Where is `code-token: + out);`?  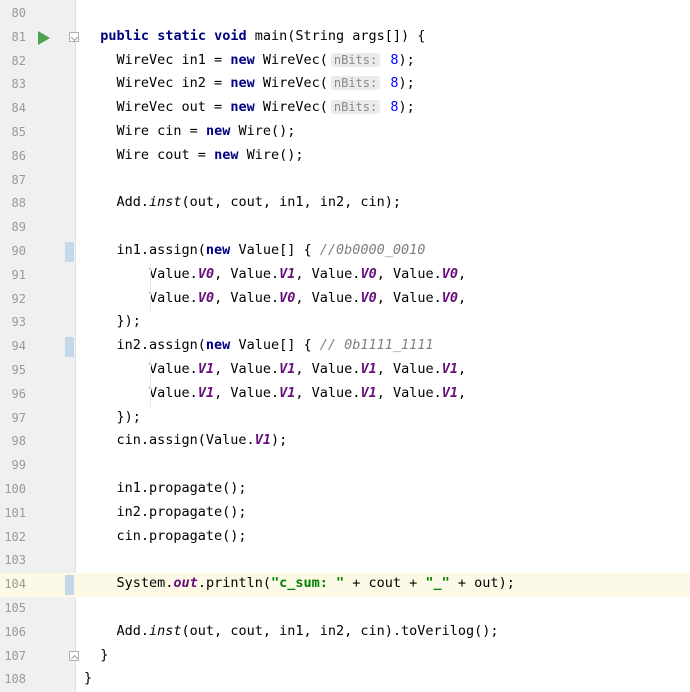 code-token: + out); is located at coordinates (482, 583).